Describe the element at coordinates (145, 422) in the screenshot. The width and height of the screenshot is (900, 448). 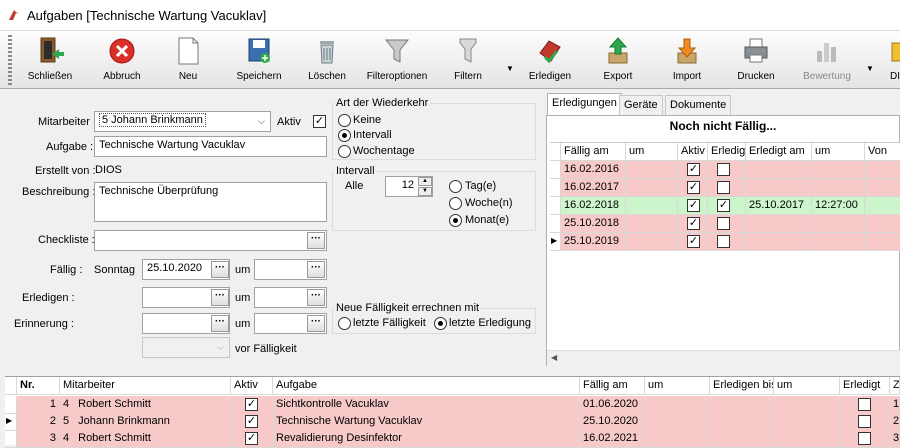
I see `aufgaben-cell-mitarbeiter: 5 Johann Brinkmann` at that location.